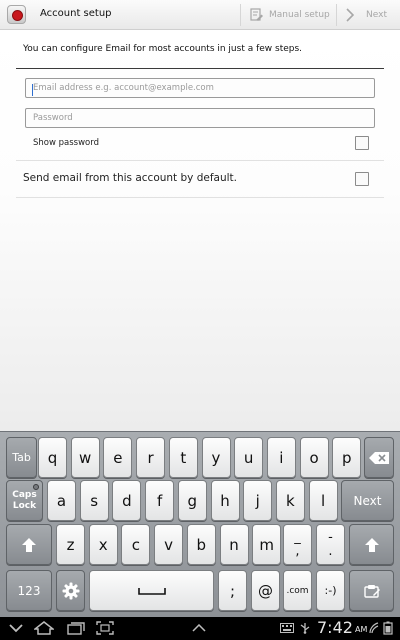  Describe the element at coordinates (24, 505) in the screenshot. I see `caps-lock-label-bottom: Lock` at that location.